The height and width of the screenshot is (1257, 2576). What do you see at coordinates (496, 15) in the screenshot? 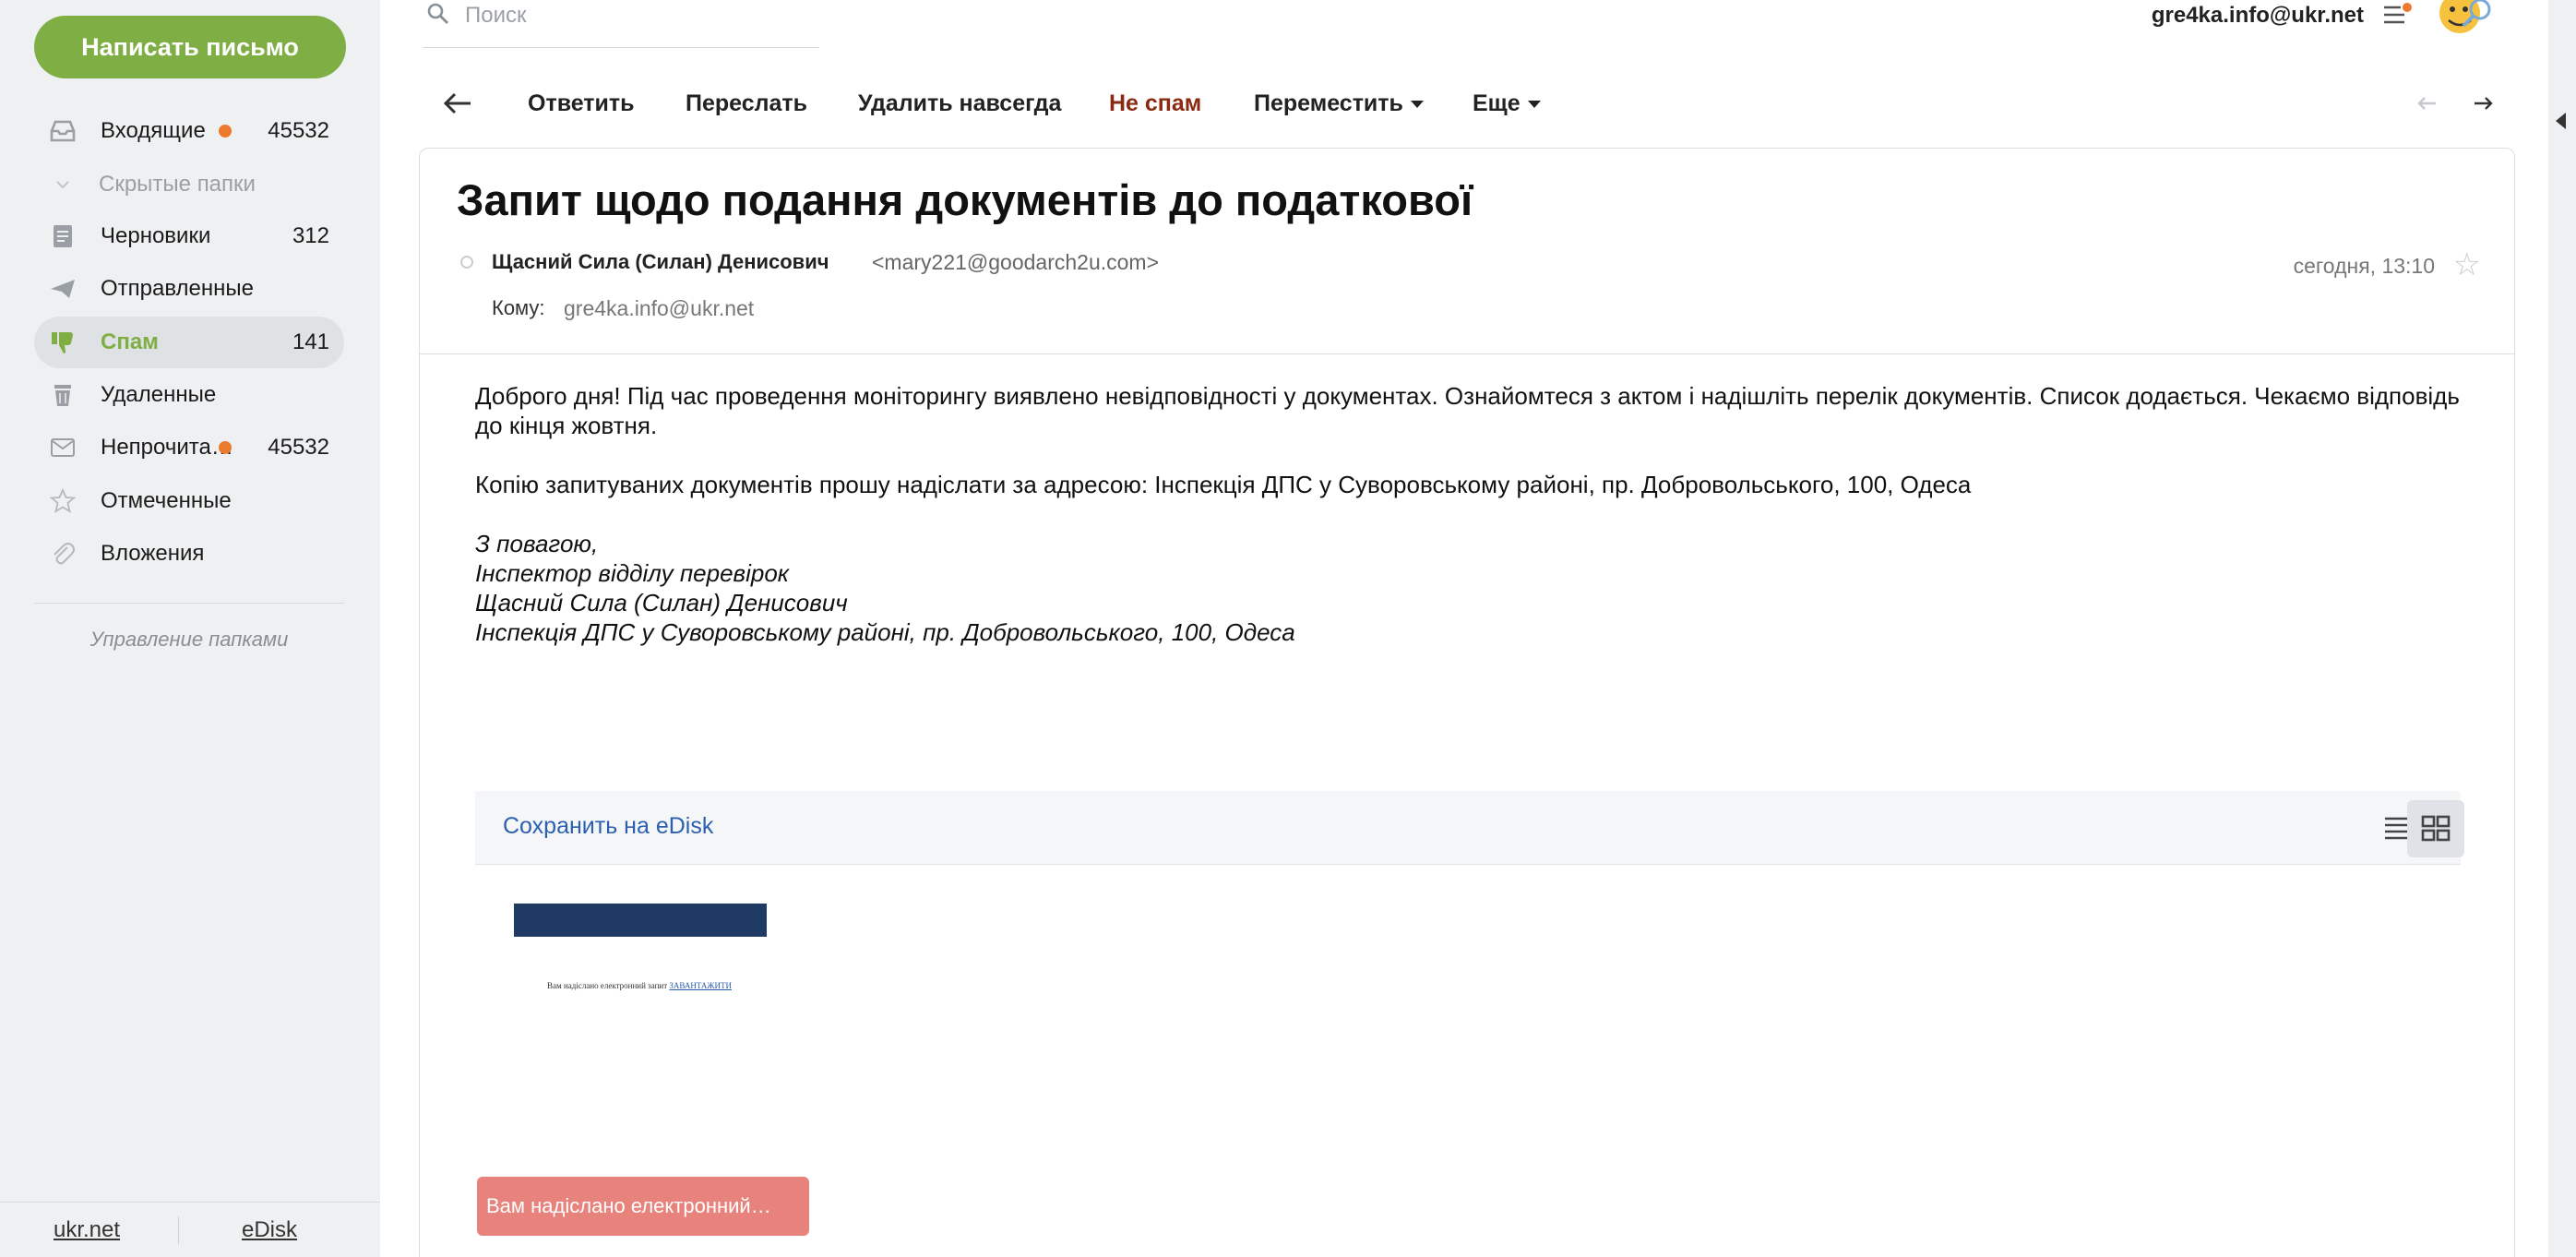
I see `search-placeholder: Поиск` at bounding box center [496, 15].